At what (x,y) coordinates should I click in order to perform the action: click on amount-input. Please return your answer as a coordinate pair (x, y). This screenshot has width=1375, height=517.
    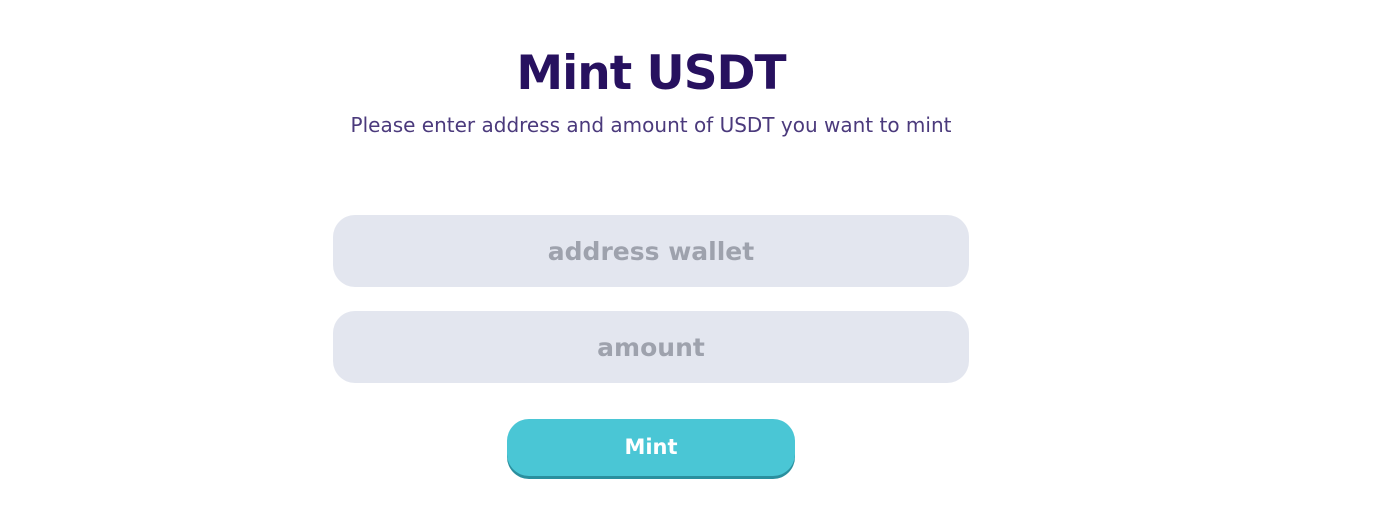
    Looking at the image, I should click on (651, 347).